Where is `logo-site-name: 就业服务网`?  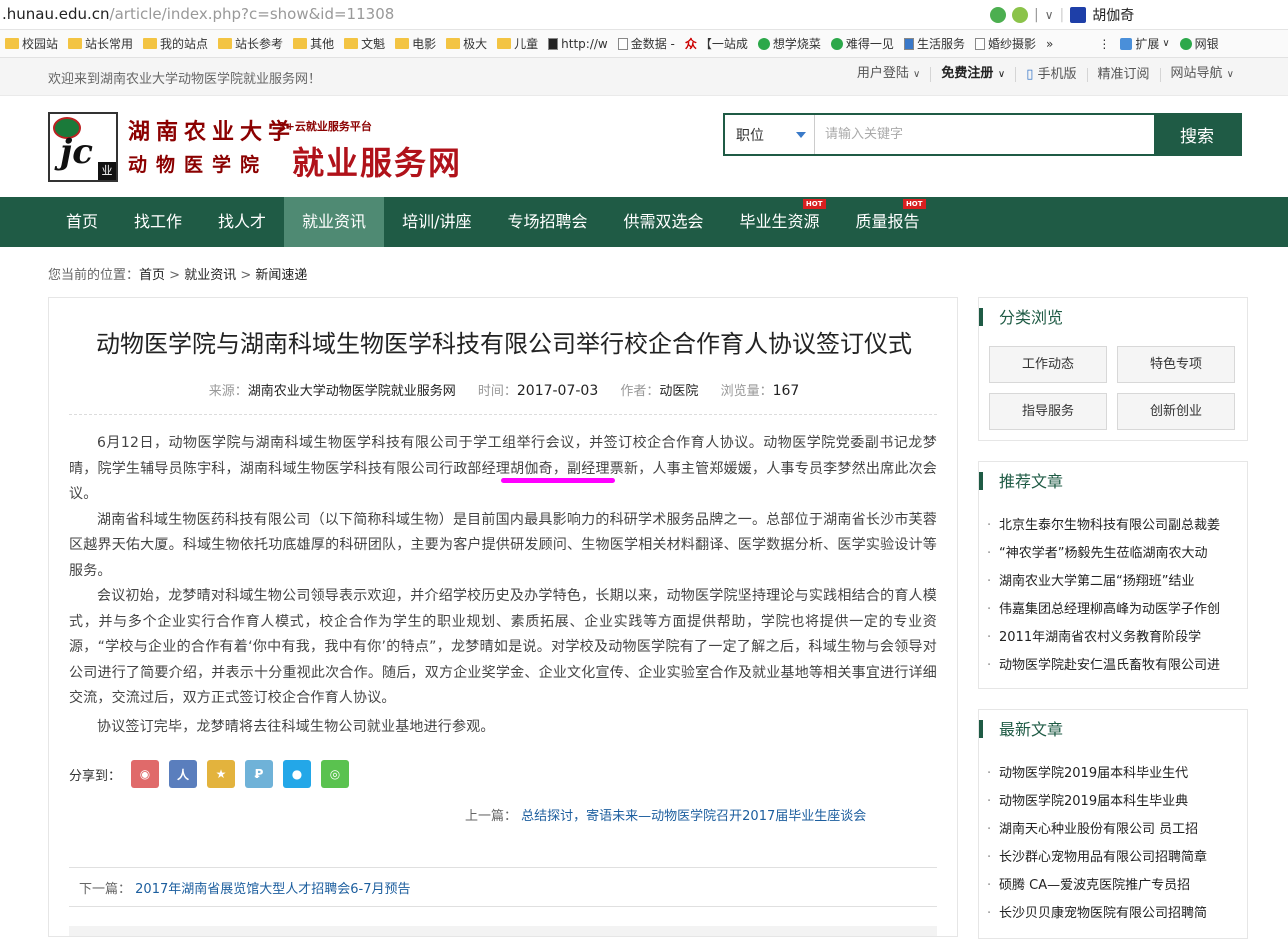 logo-site-name: 就业服务网 is located at coordinates (377, 163).